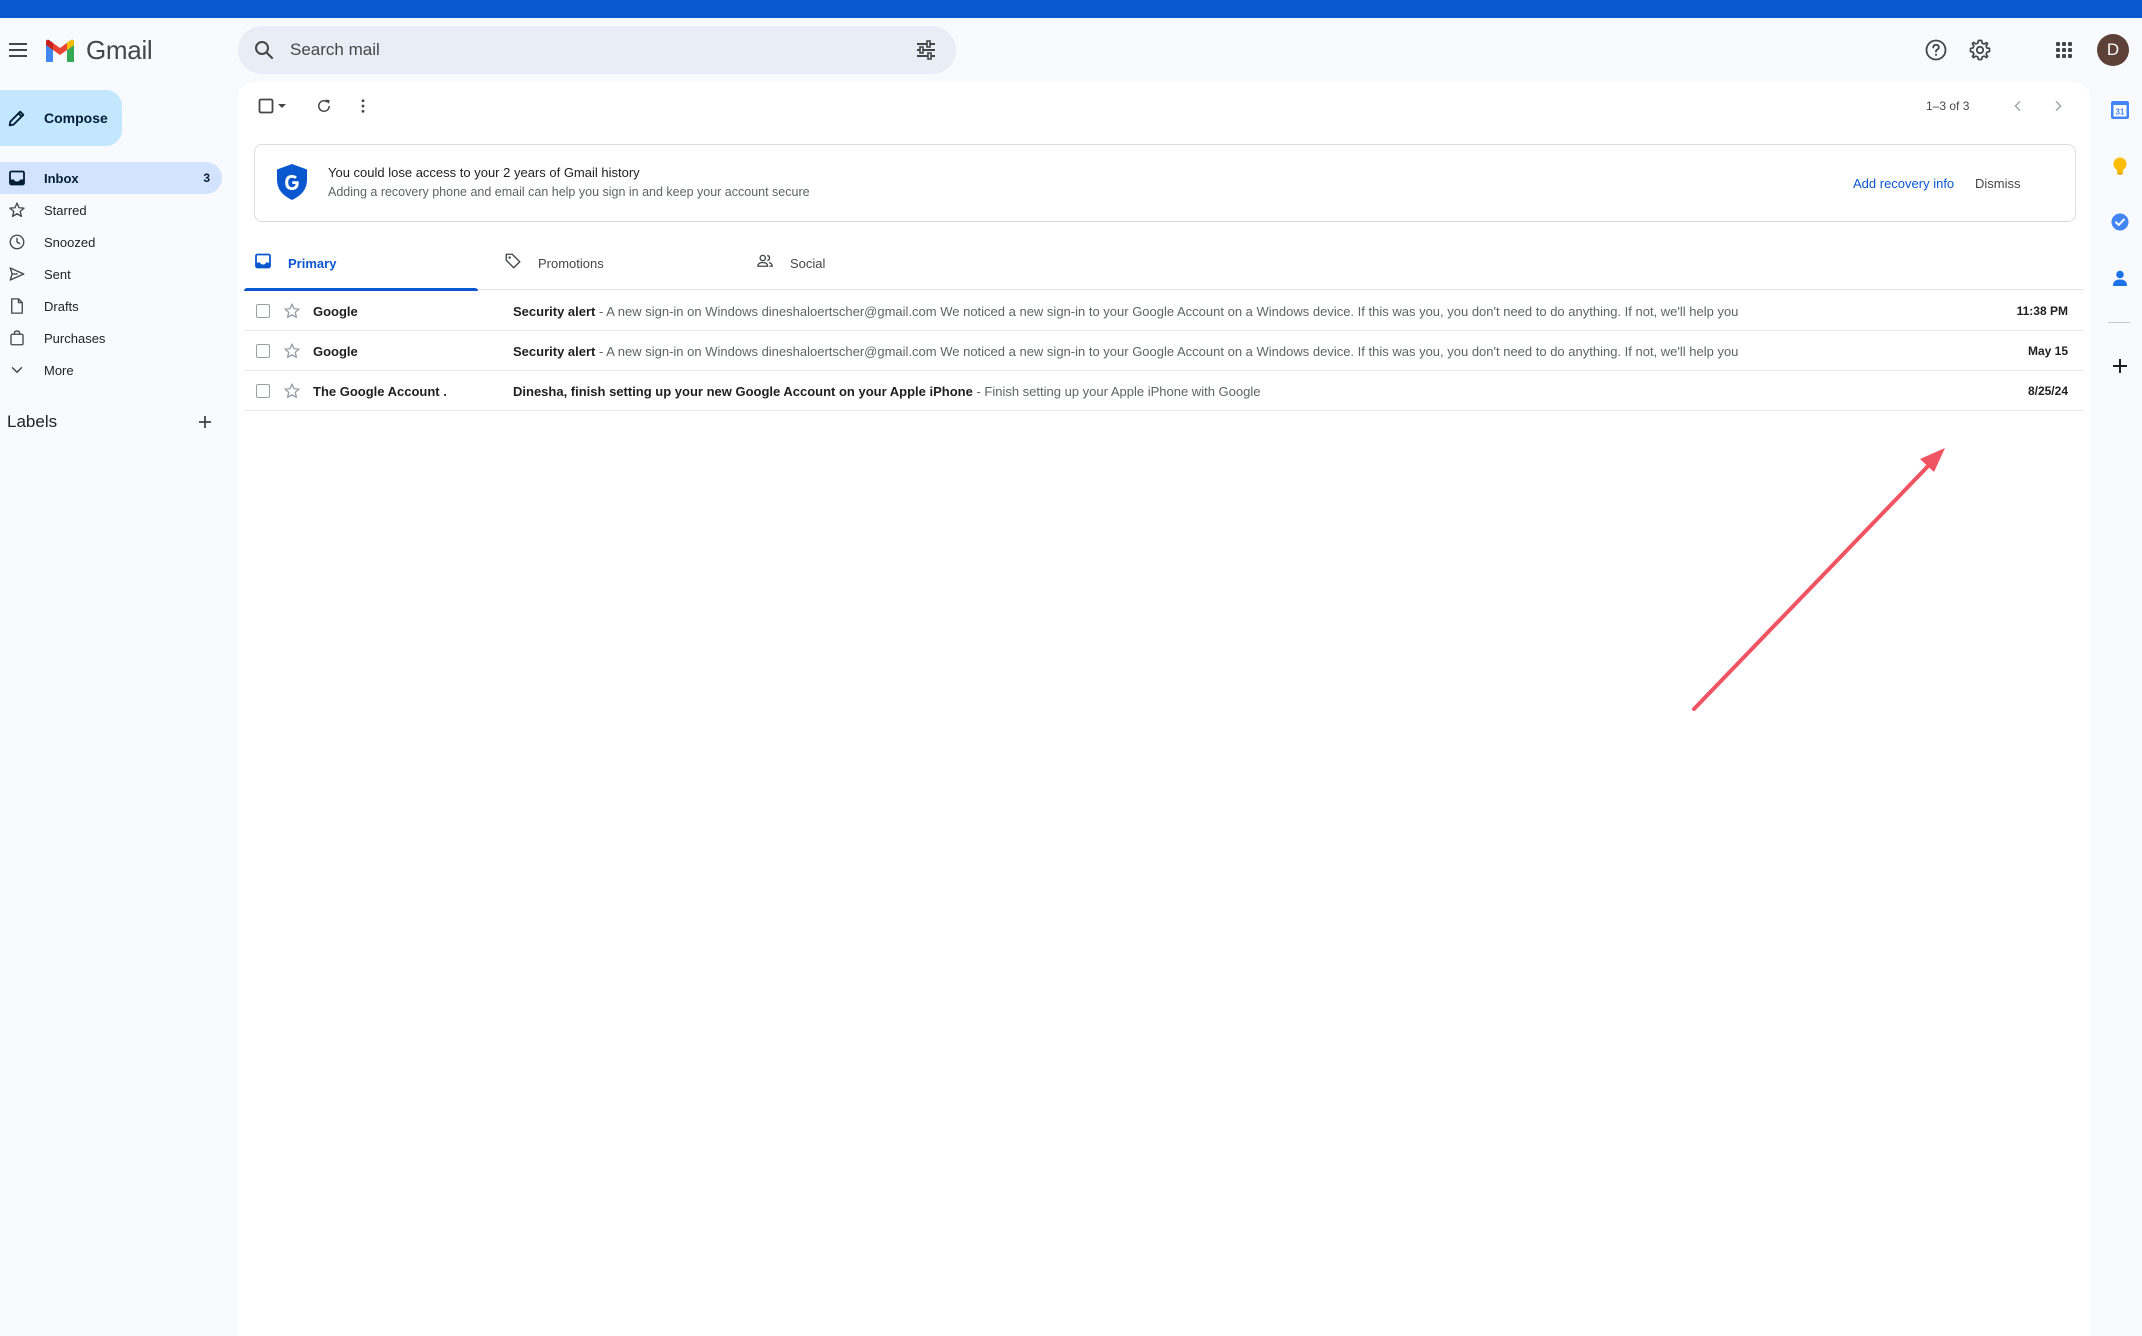 The width and height of the screenshot is (2142, 1336). What do you see at coordinates (61, 178) in the screenshot?
I see `sidebar-item-label: Inbox` at bounding box center [61, 178].